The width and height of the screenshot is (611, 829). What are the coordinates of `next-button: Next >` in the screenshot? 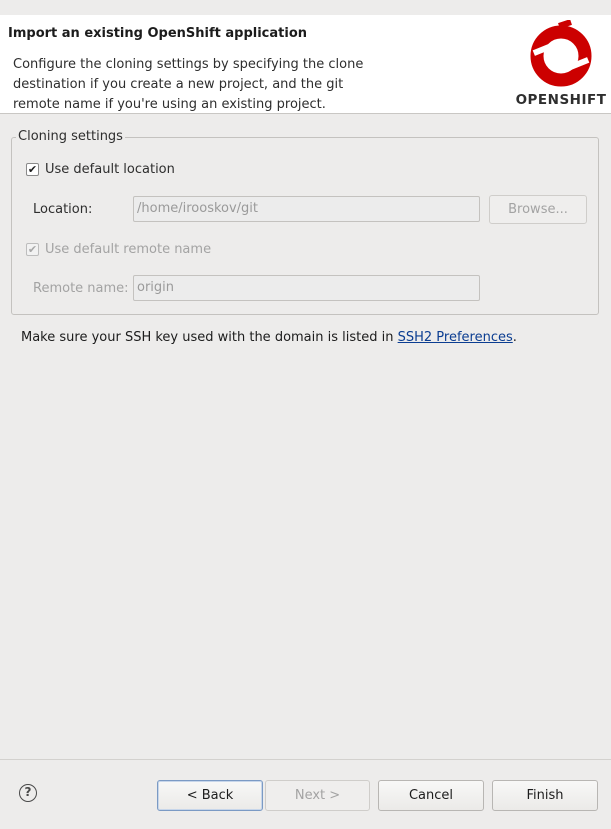 It's located at (317, 795).